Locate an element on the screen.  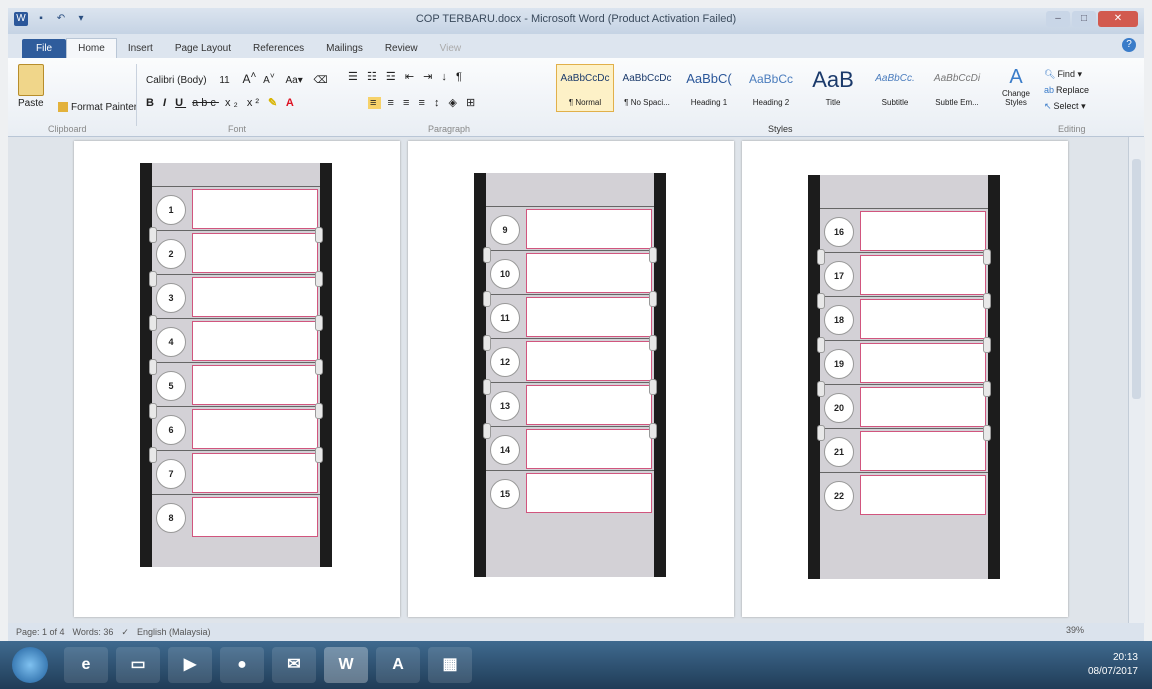
mail-icon: ✉ is located at coordinates (294, 665).